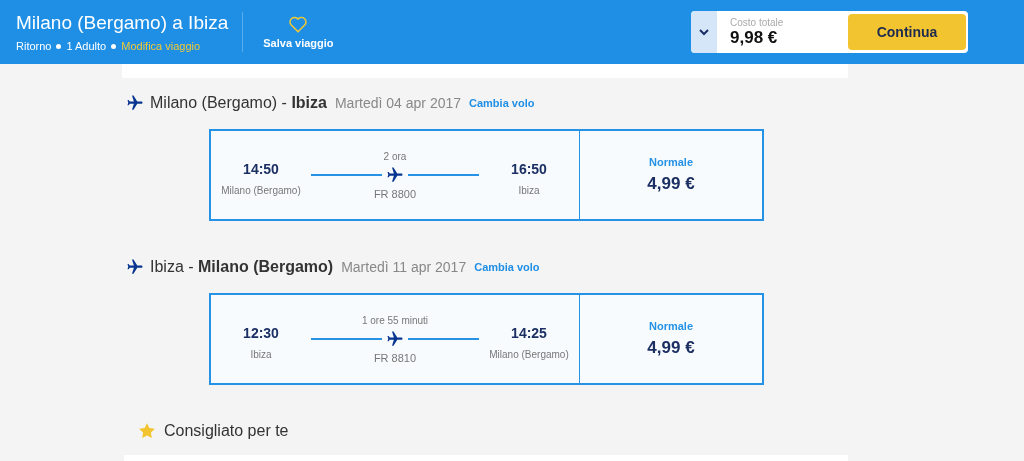  Describe the element at coordinates (242, 267) in the screenshot. I see `route-title: Ibiza - Milano (Bergamo)` at that location.